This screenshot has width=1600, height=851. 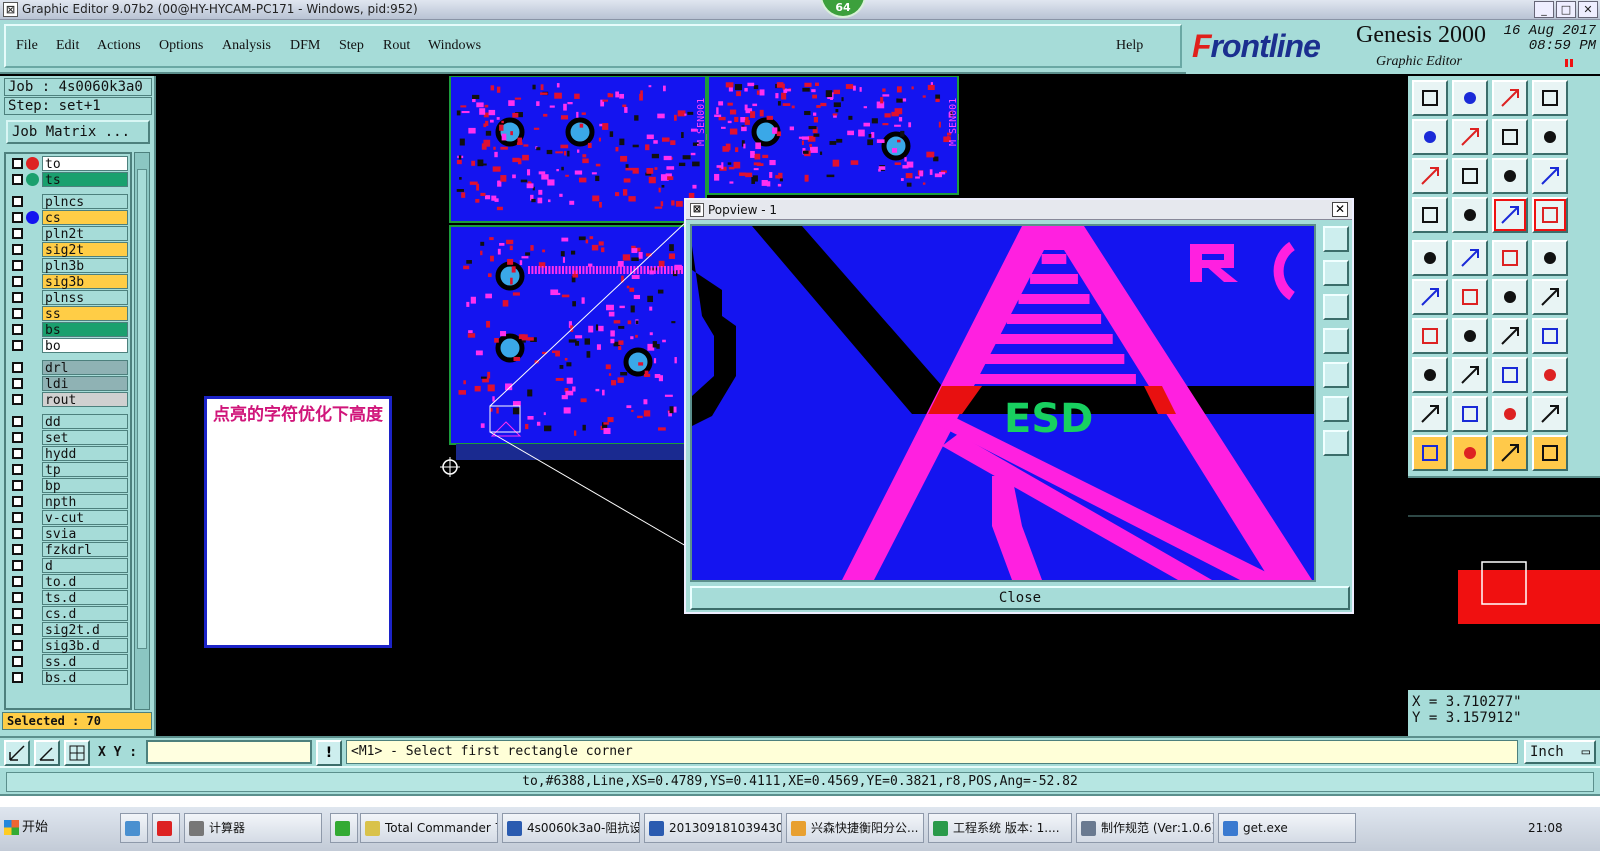 What do you see at coordinates (1430, 297) in the screenshot?
I see `connect-tool-button` at bounding box center [1430, 297].